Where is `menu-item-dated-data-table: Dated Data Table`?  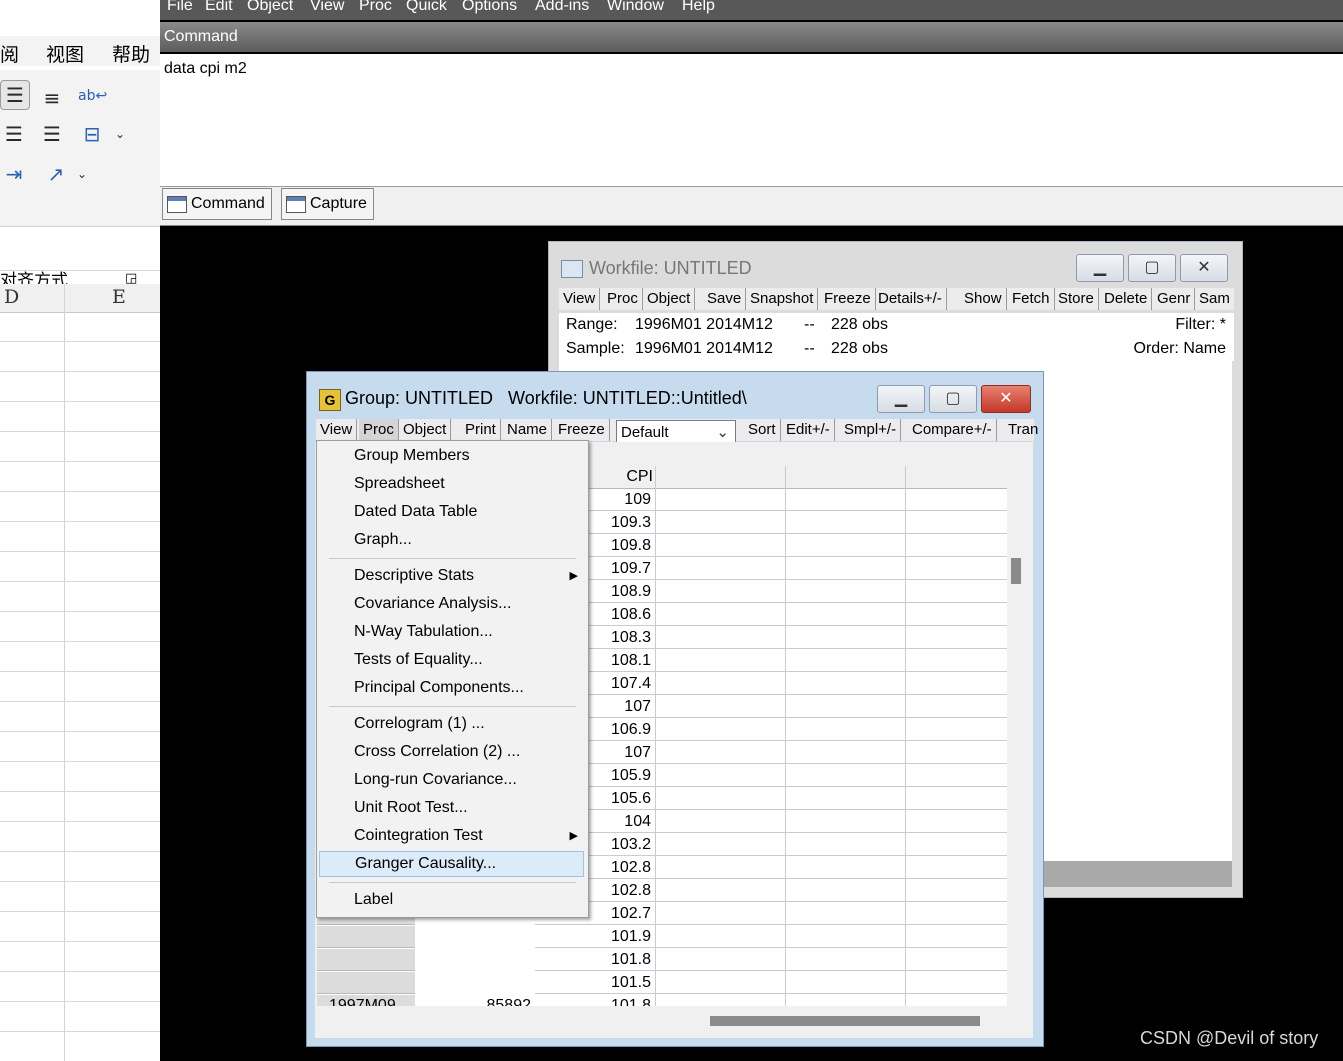 menu-item-dated-data-table: Dated Data Table is located at coordinates (451, 512).